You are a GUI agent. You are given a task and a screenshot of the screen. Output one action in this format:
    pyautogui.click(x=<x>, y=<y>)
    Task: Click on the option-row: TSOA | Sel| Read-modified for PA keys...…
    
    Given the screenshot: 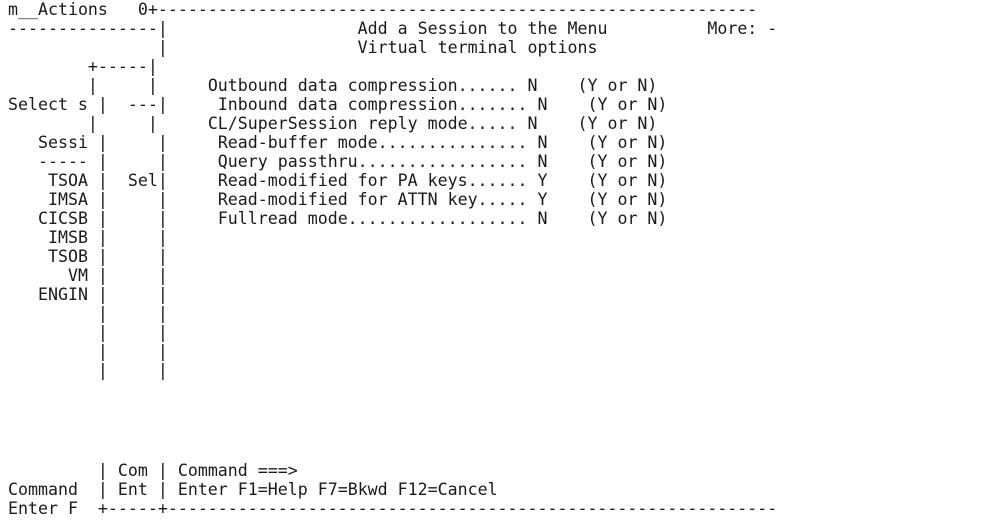 What is the action you would take?
    pyautogui.click(x=357, y=180)
    